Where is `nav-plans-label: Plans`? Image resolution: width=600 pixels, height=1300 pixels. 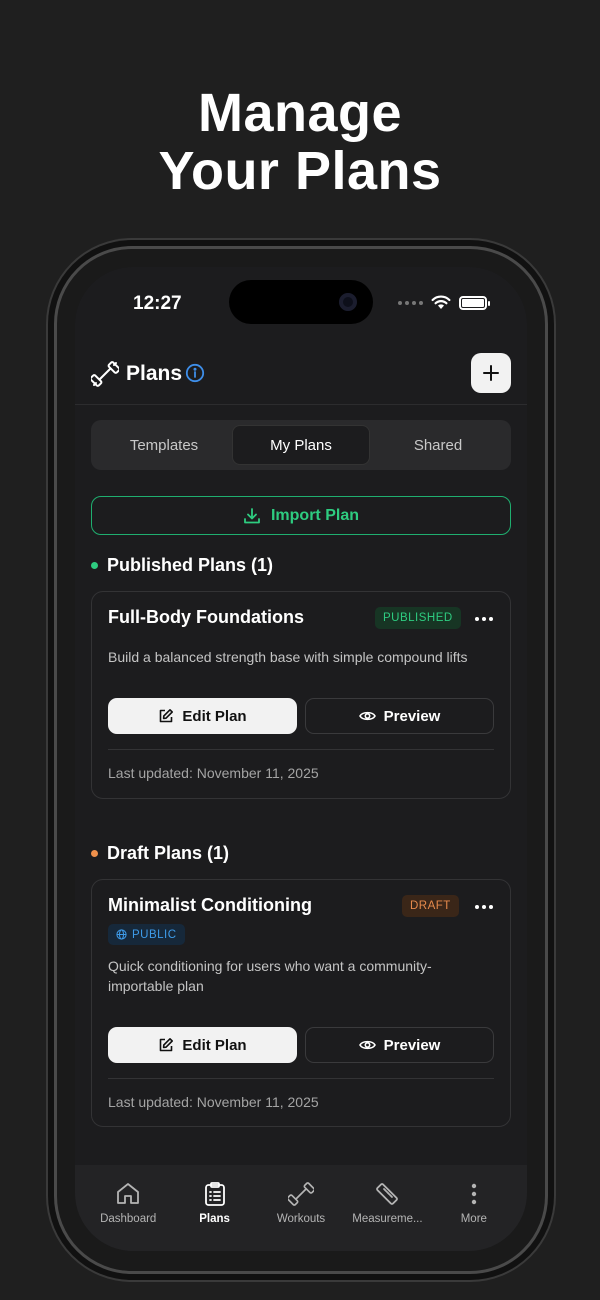
nav-plans-label: Plans is located at coordinates (214, 1219).